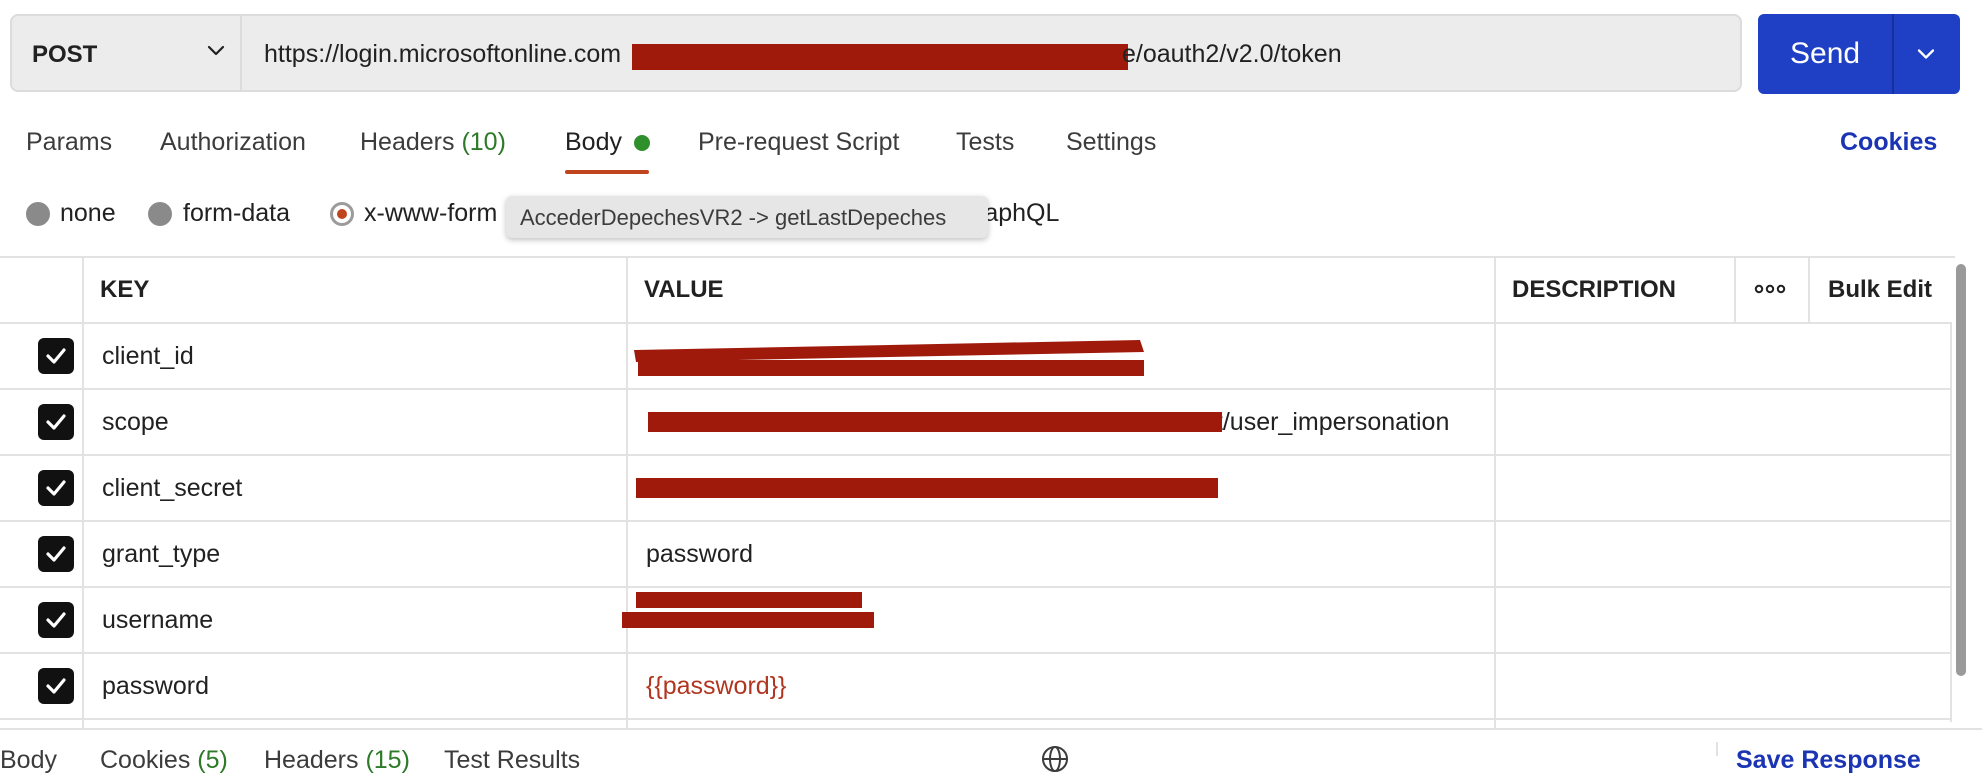  Describe the element at coordinates (1880, 290) in the screenshot. I see `bulk-edit-button: Bulk Edit` at that location.